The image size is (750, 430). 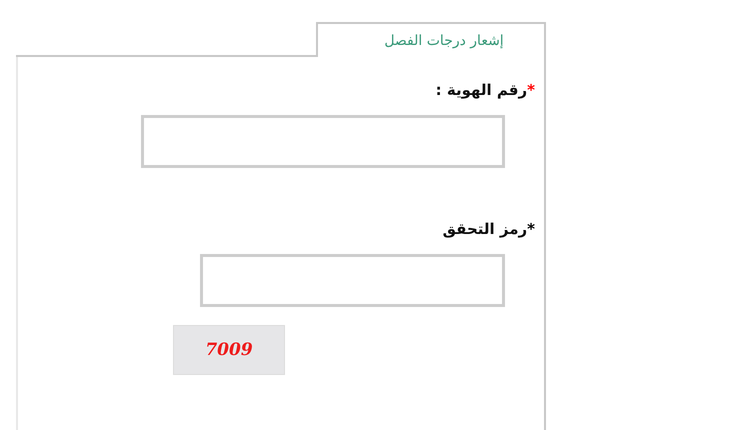 I want to click on captcha-code: 7009, so click(x=229, y=350).